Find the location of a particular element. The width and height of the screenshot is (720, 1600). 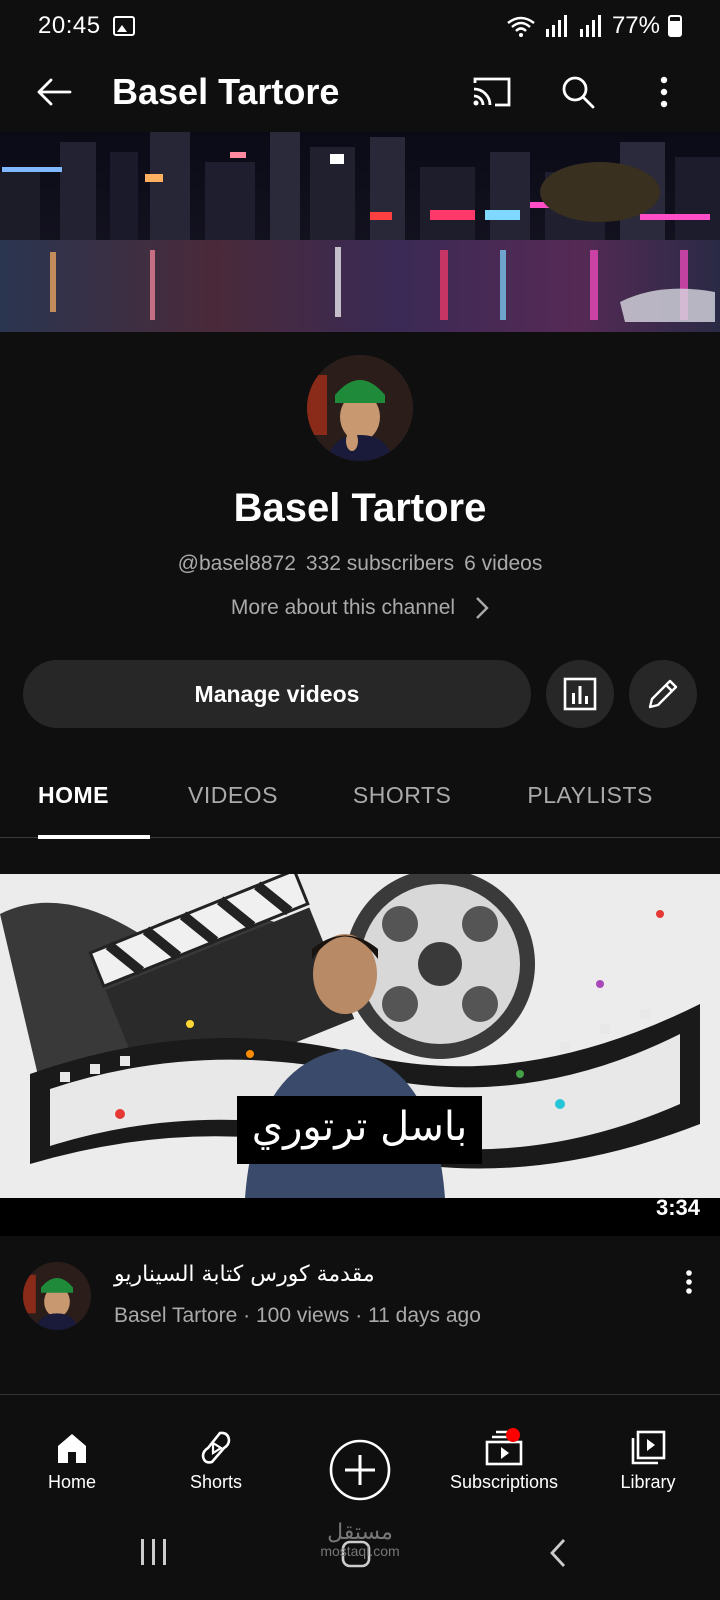

tab-home: HOME is located at coordinates (94, 795).